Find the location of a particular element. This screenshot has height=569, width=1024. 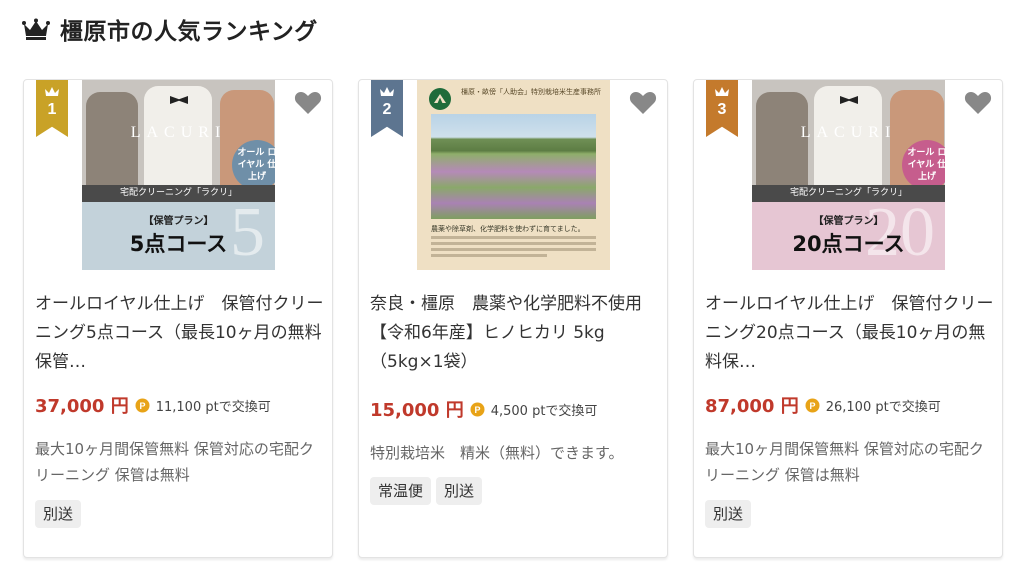

thumb-caption: 農薬や除草剤、化学肥料を使わずに育てました。 is located at coordinates (508, 229).